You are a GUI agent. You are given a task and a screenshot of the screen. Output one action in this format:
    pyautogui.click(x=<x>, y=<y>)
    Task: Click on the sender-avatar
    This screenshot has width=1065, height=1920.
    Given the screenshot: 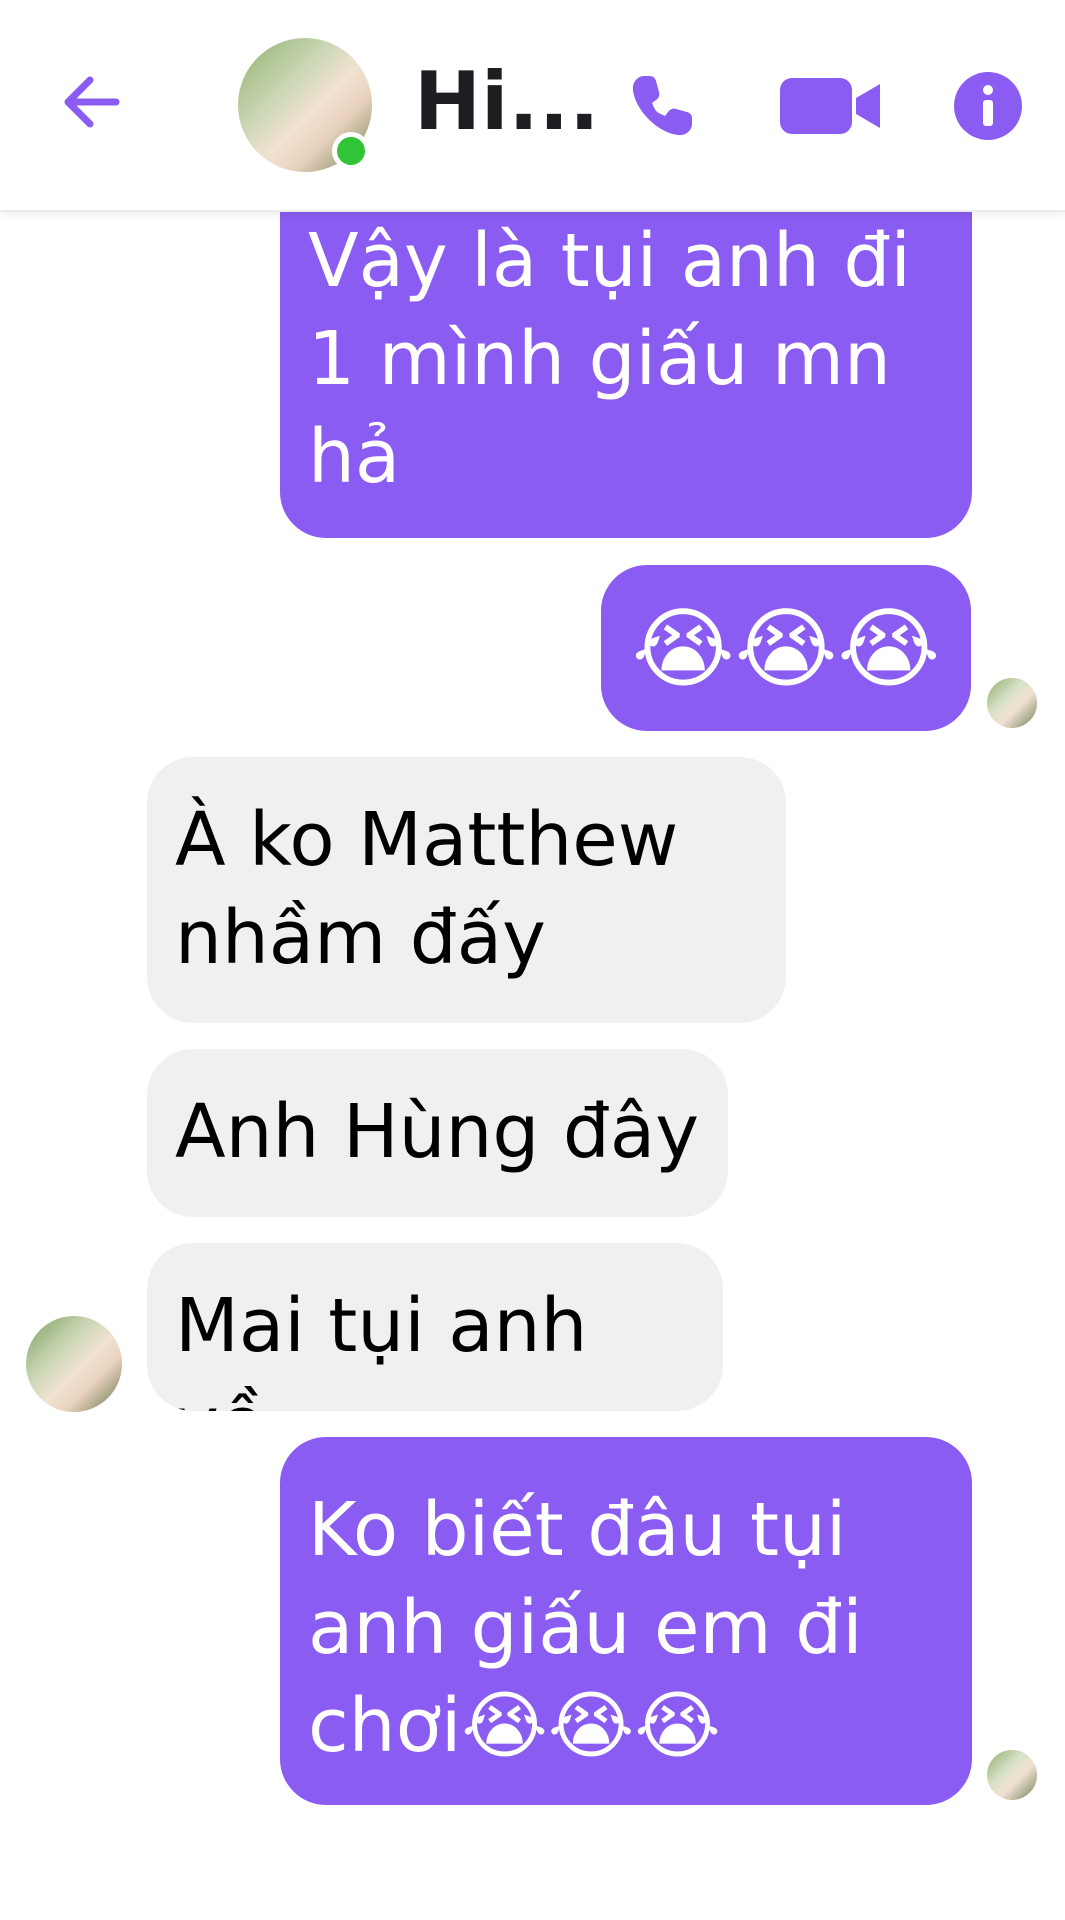 What is the action you would take?
    pyautogui.click(x=74, y=1364)
    